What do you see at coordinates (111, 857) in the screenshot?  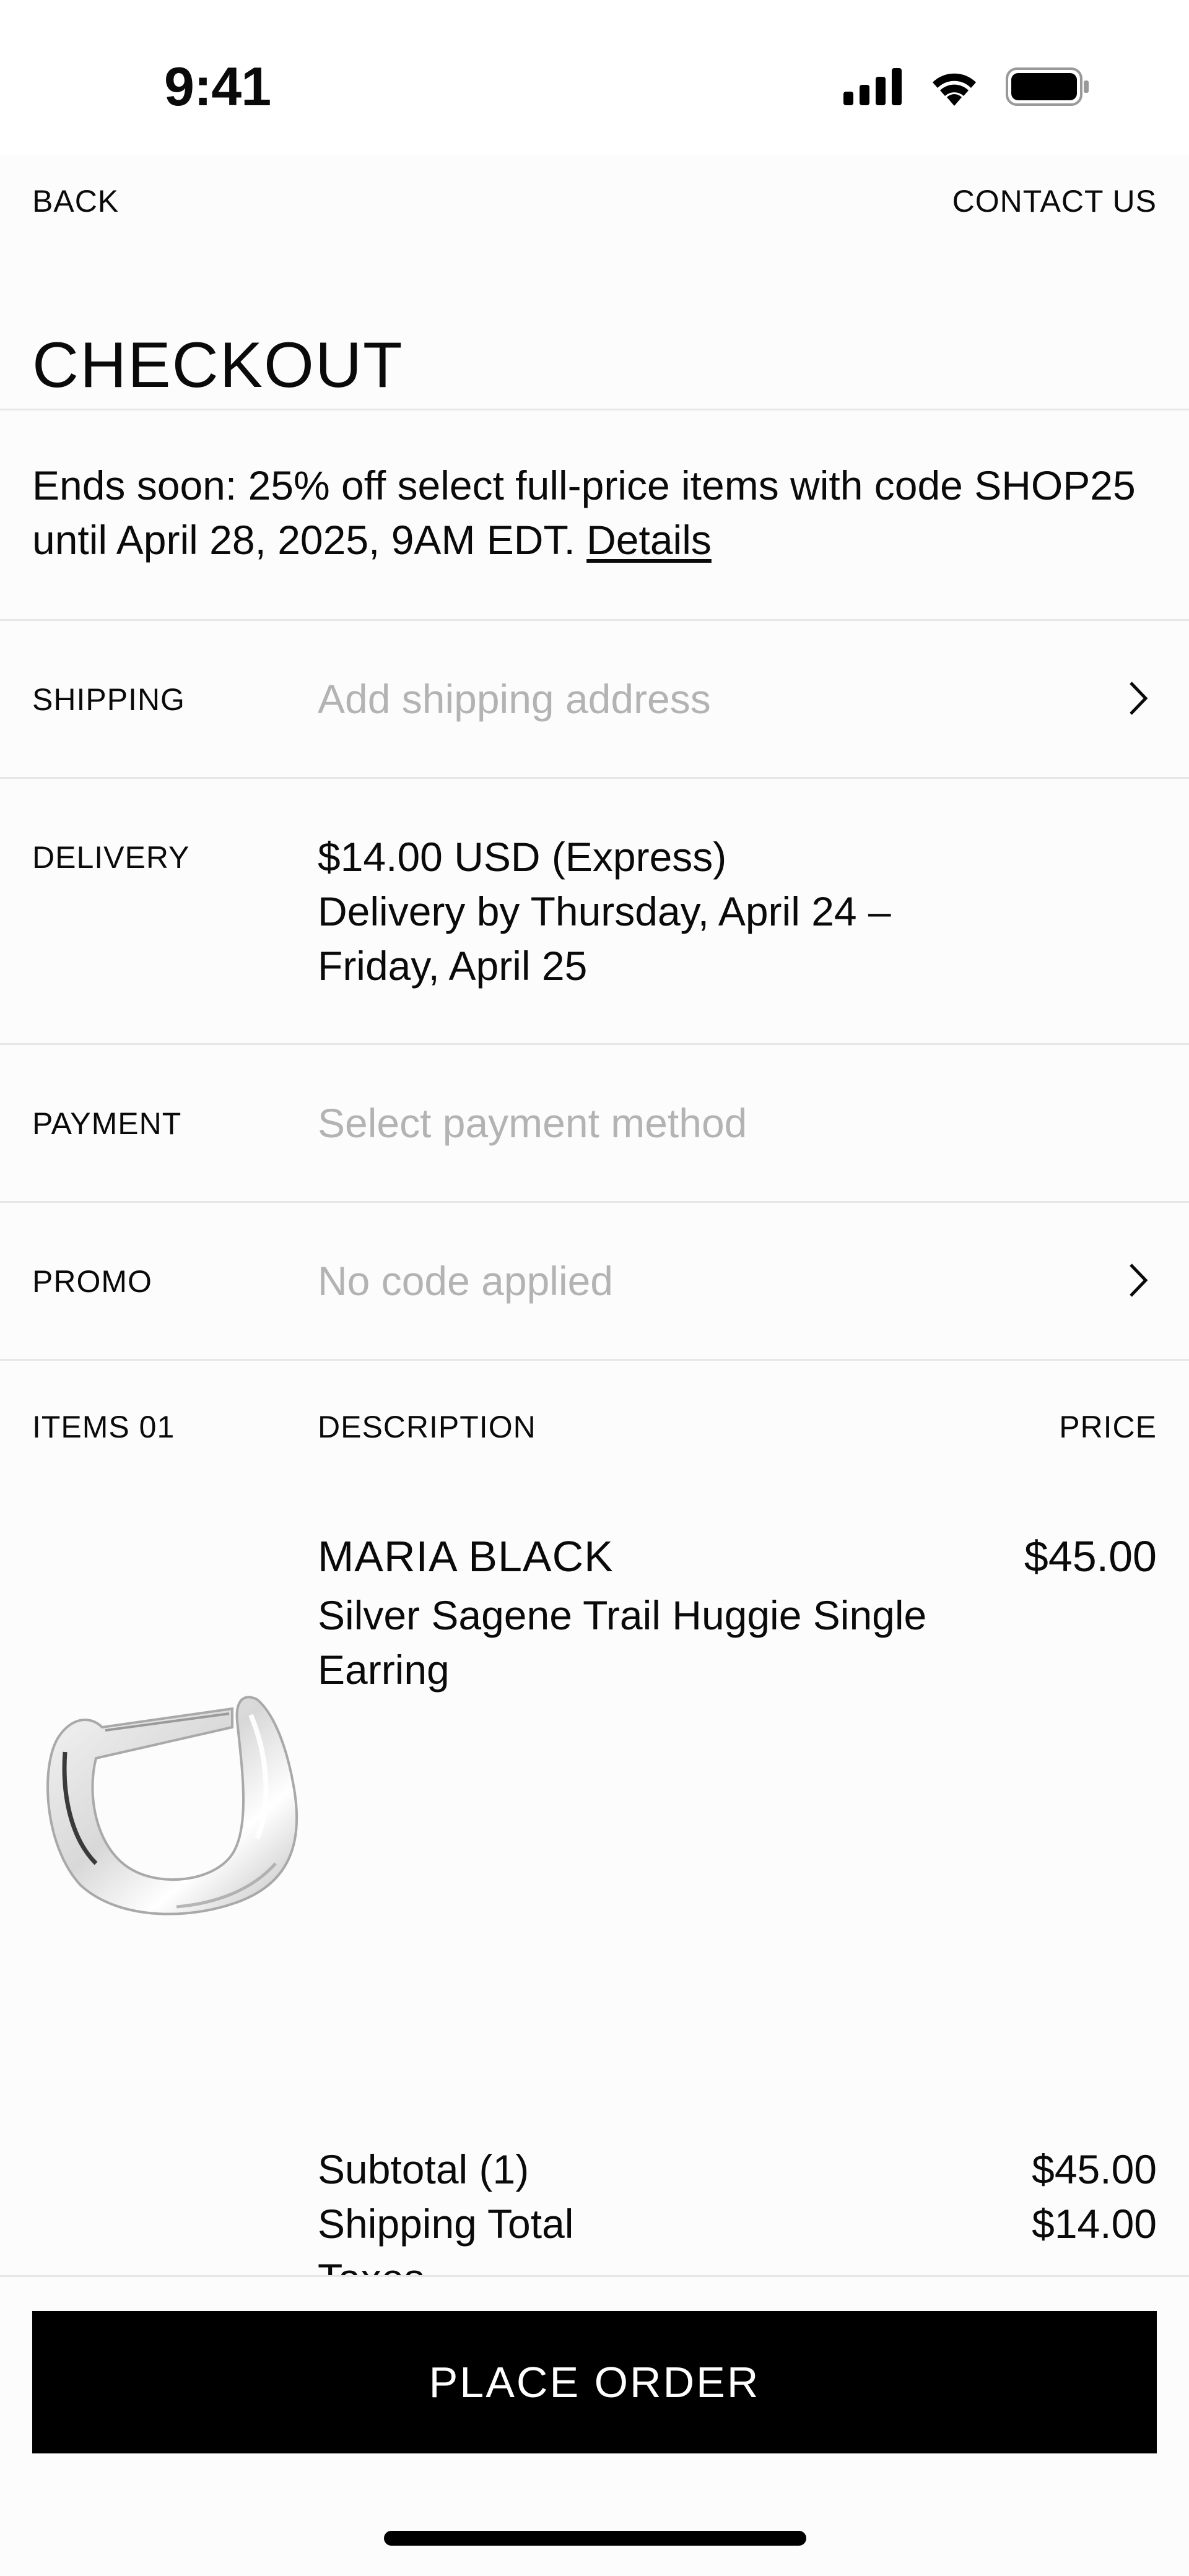 I see `delivery-label: DELIVERY` at bounding box center [111, 857].